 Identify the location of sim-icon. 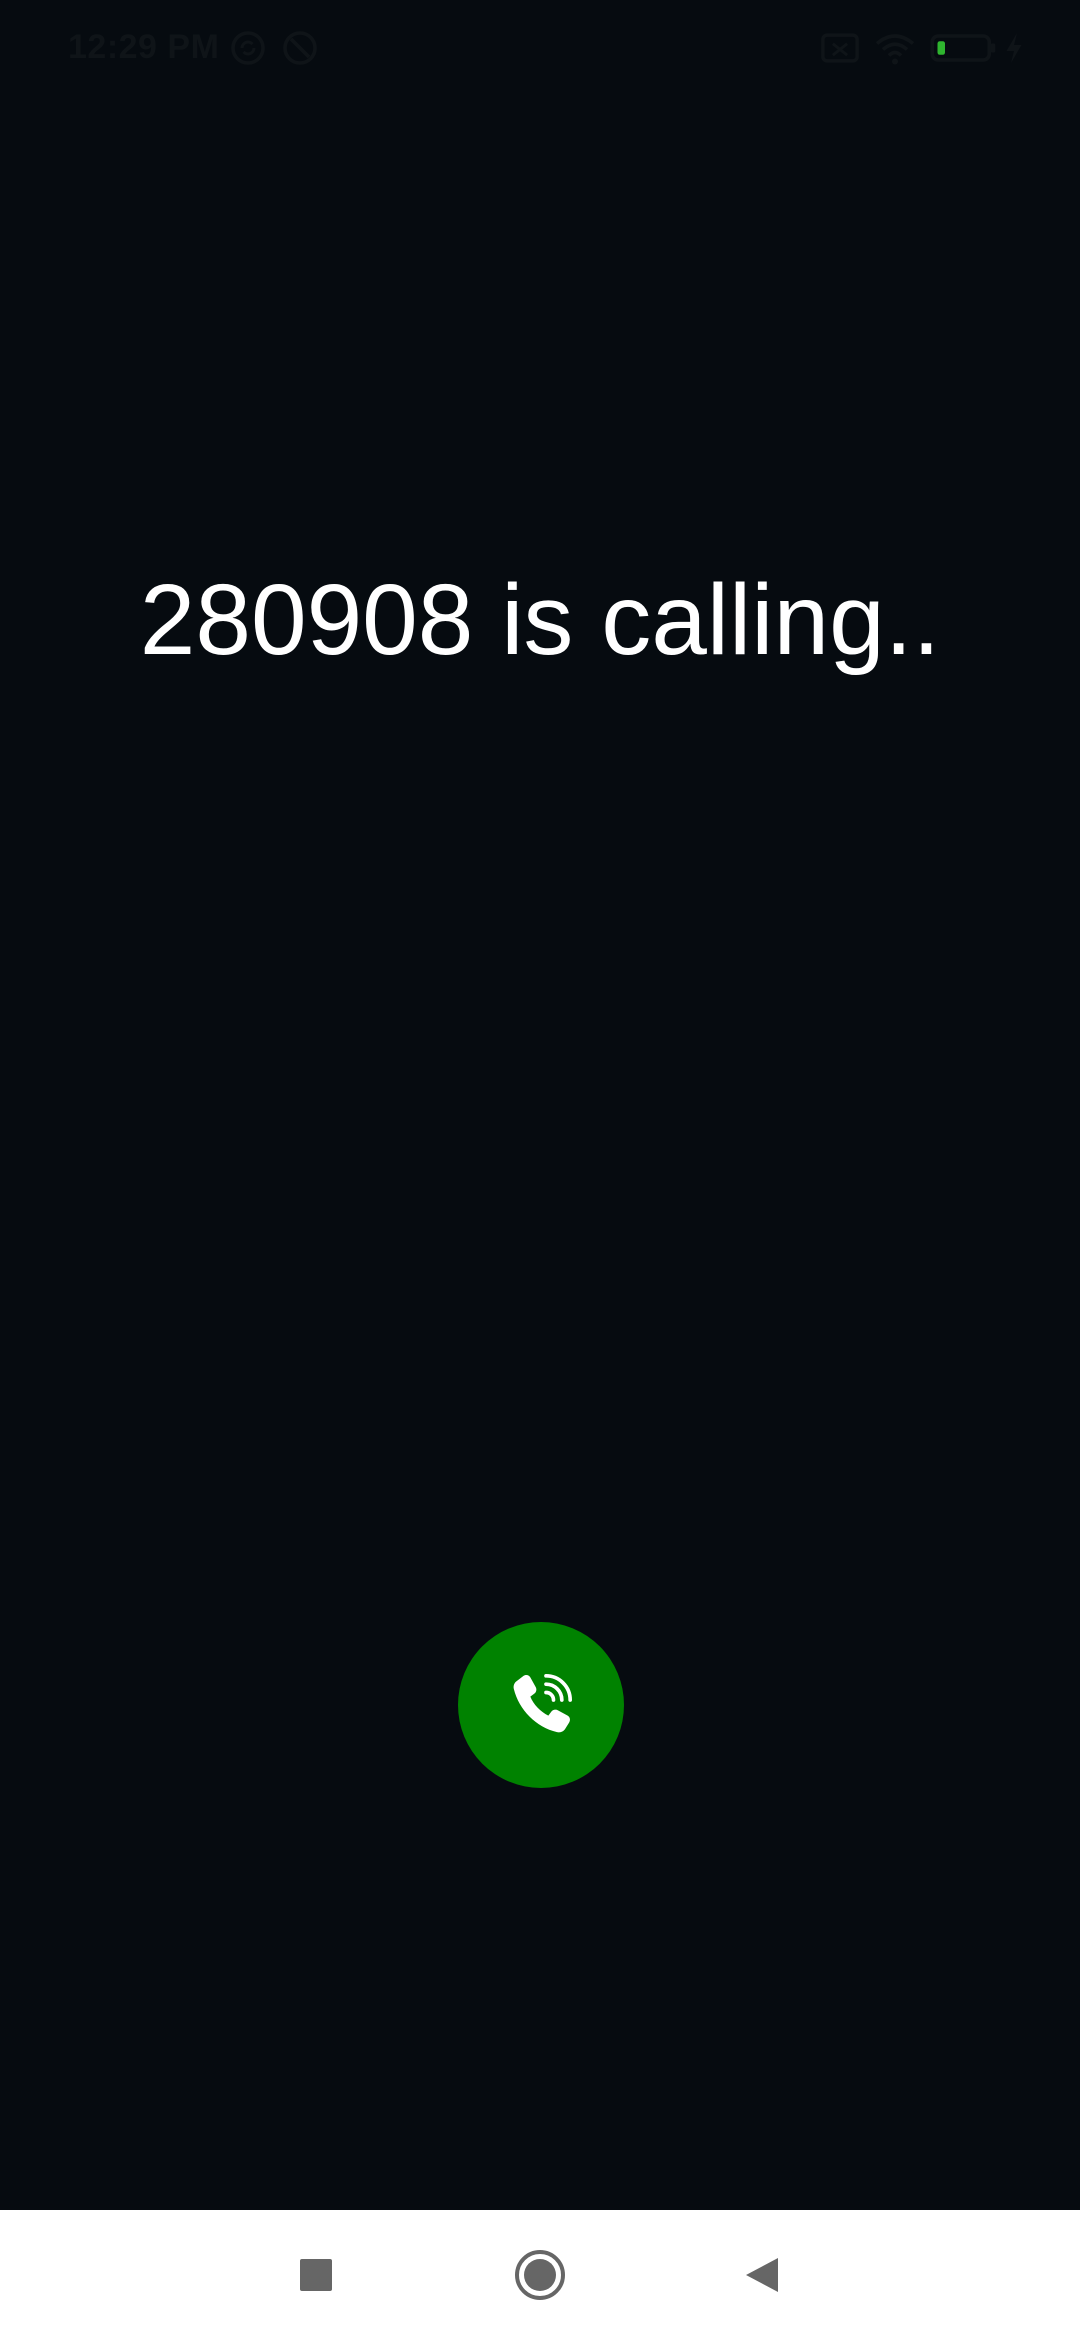
(840, 48).